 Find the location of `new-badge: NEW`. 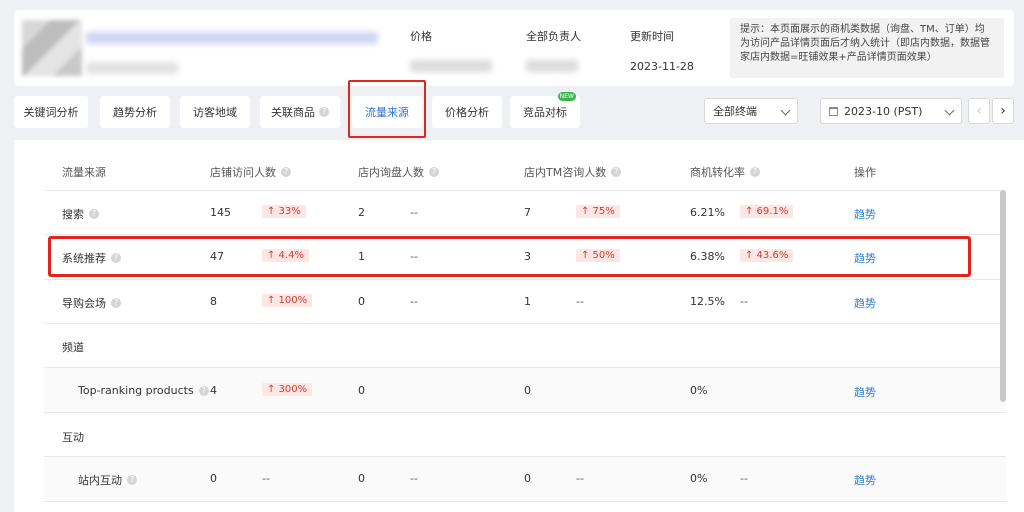

new-badge: NEW is located at coordinates (566, 96).